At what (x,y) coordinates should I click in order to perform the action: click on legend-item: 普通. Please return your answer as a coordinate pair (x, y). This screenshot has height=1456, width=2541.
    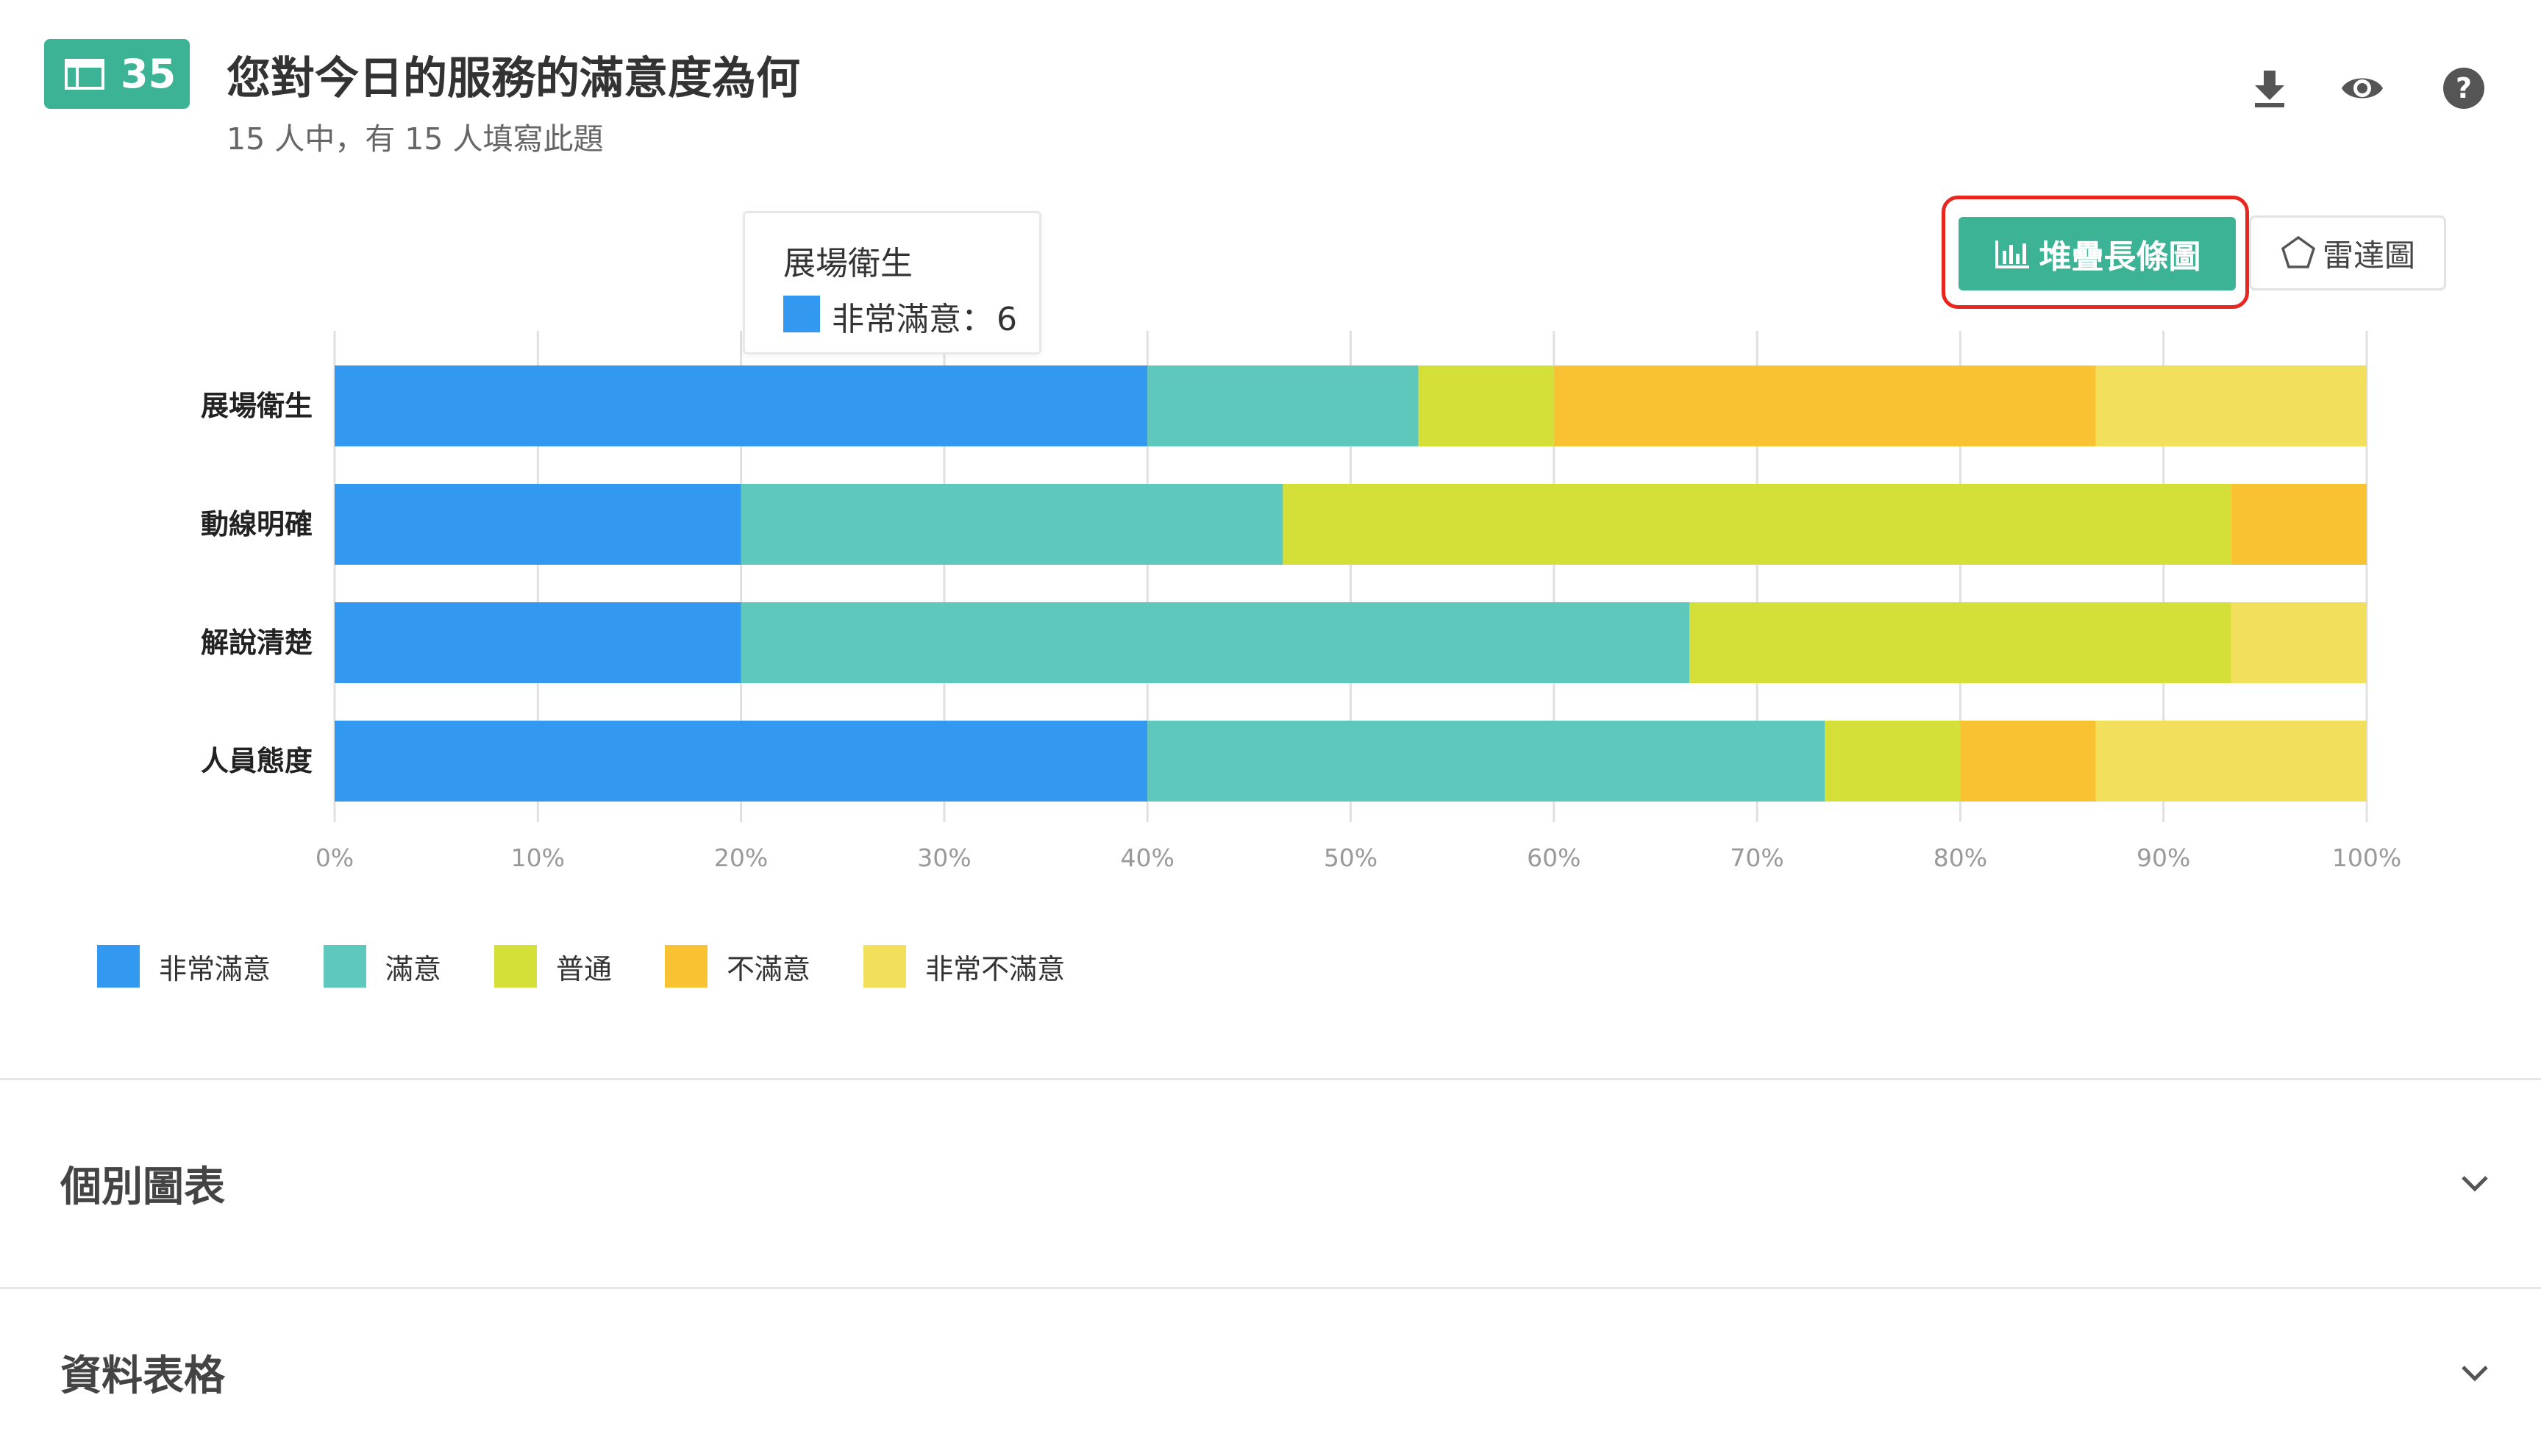
    Looking at the image, I should click on (553, 966).